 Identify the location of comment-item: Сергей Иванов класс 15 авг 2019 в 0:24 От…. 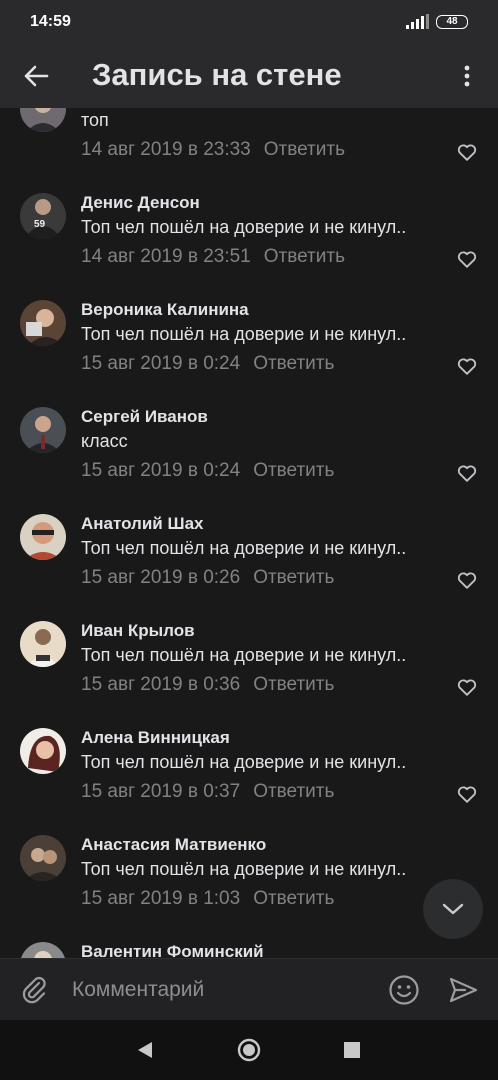
(249, 460).